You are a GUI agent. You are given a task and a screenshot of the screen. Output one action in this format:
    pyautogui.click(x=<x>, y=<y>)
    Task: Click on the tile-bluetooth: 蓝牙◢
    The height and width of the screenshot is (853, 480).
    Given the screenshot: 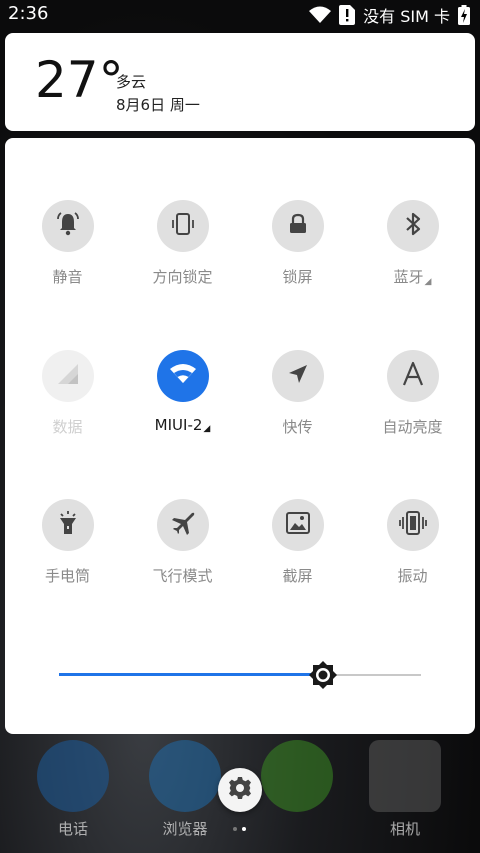 What is the action you would take?
    pyautogui.click(x=412, y=243)
    